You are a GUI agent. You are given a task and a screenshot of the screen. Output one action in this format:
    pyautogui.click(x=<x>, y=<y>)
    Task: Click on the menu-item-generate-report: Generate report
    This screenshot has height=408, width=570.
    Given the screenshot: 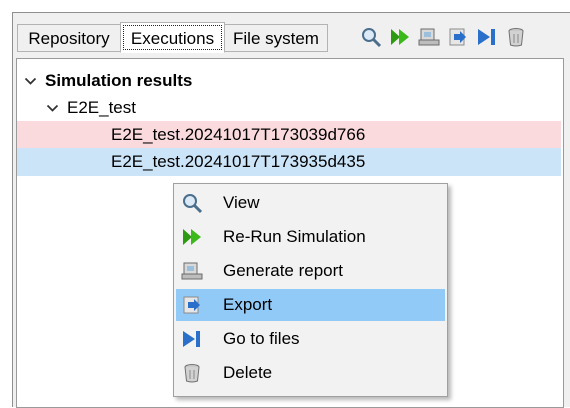 What is the action you would take?
    pyautogui.click(x=310, y=271)
    